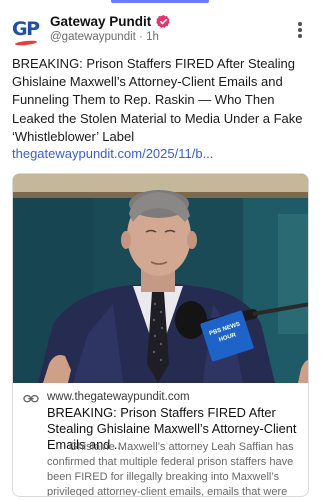  What do you see at coordinates (100, 21) in the screenshot?
I see `author-name: Gateway Pundit` at bounding box center [100, 21].